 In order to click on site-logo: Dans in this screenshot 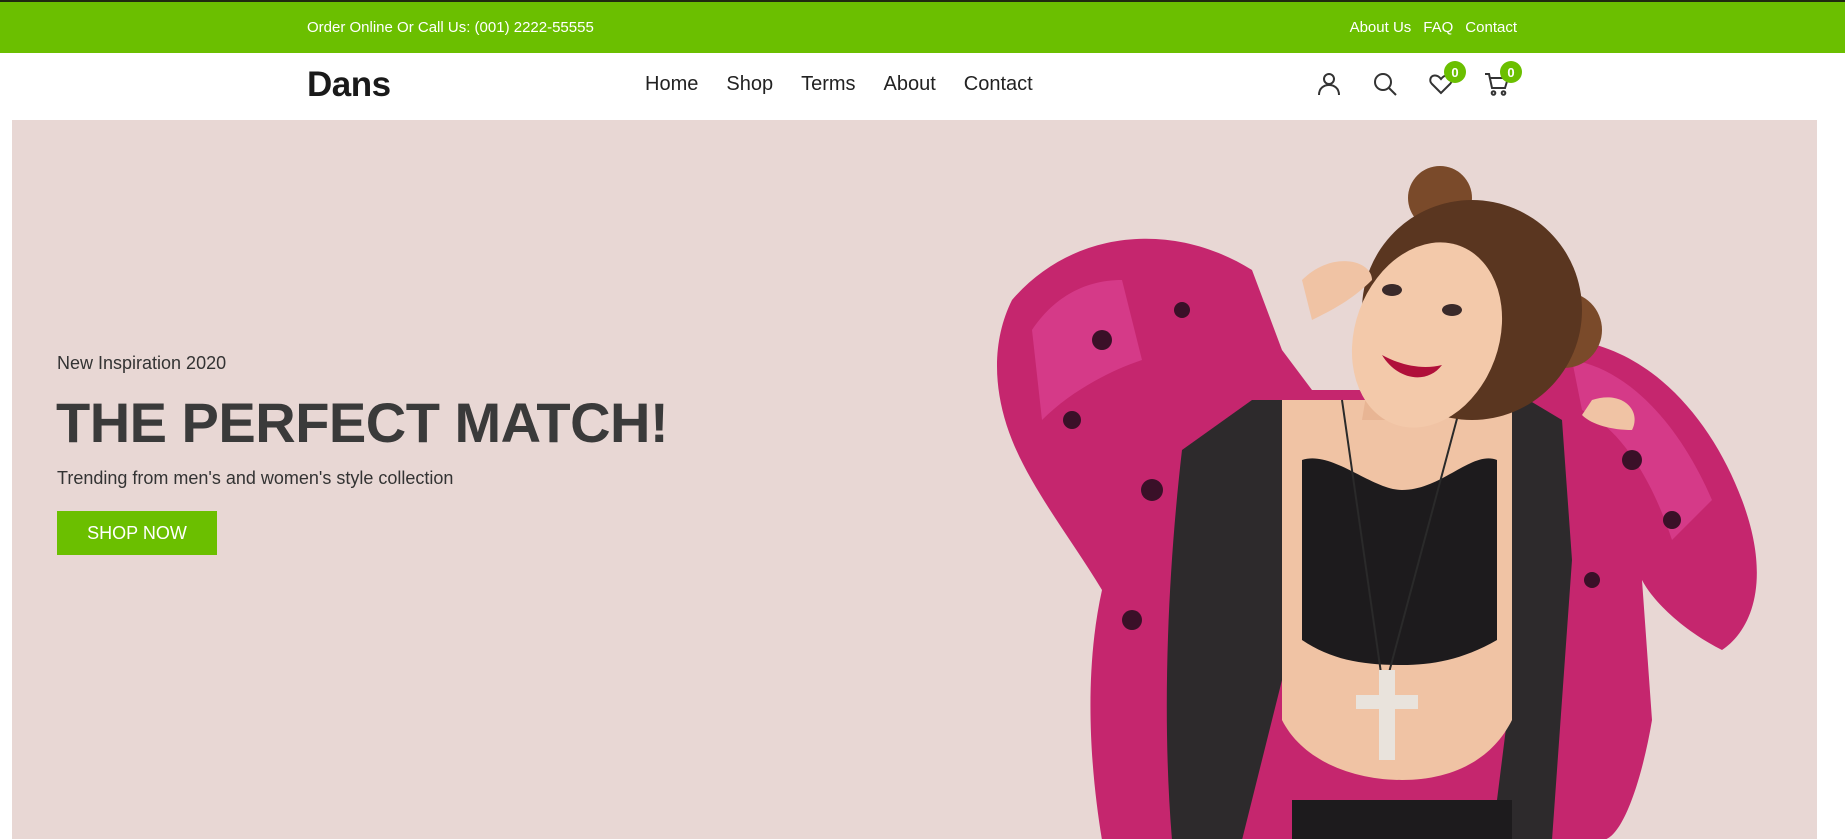, I will do `click(349, 85)`.